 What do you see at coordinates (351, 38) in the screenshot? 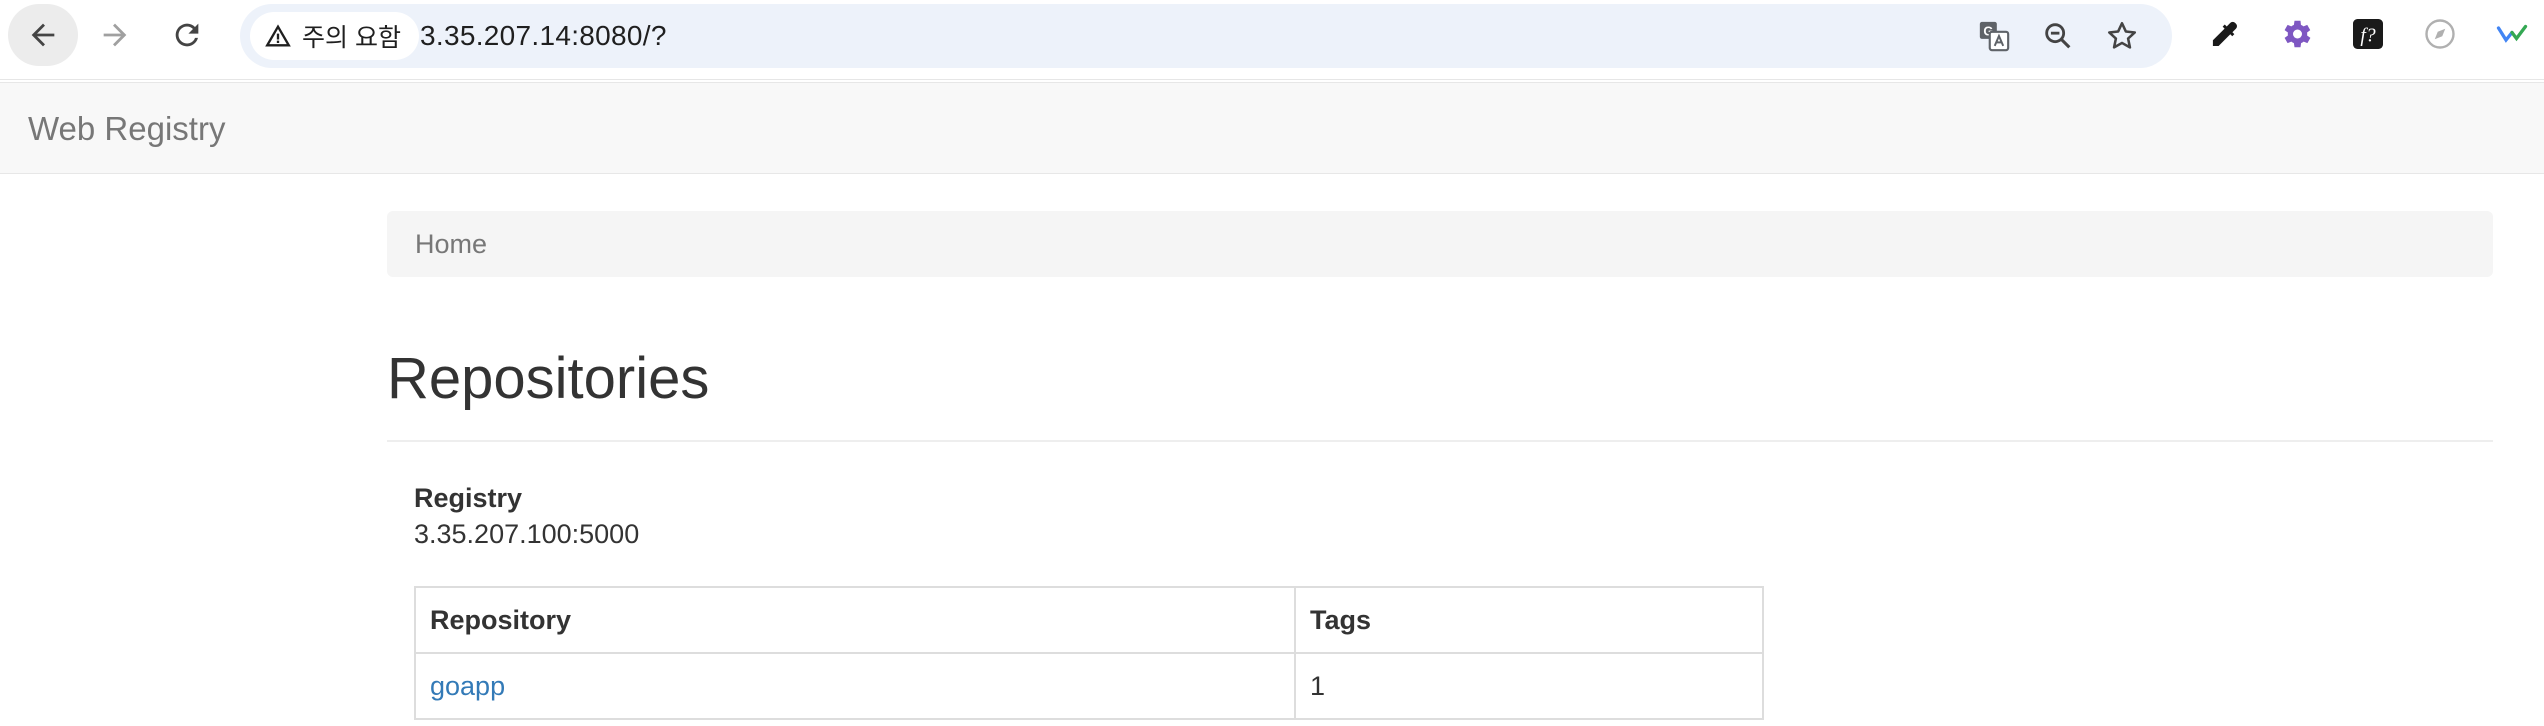
I see `security-label: 주의 요함` at bounding box center [351, 38].